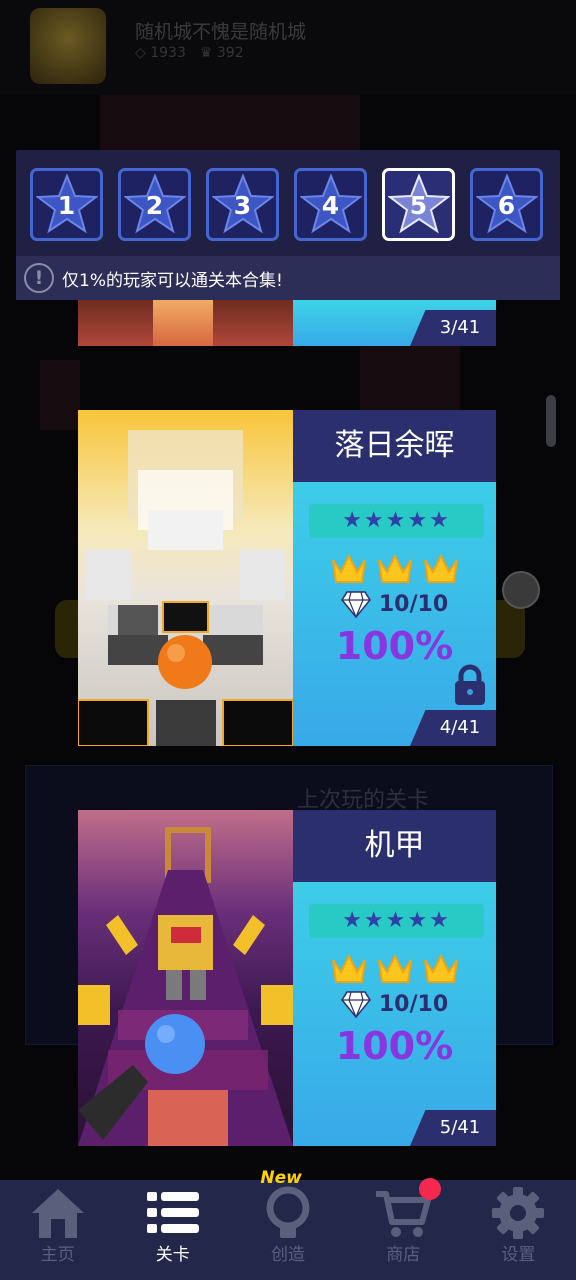  I want to click on level-count: 5/41, so click(453, 1128).